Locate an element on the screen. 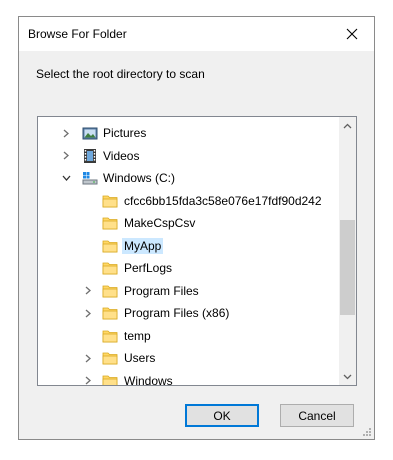  tree-item-label: cfcc6bb15fda3c58e076e17fdf90d242 is located at coordinates (223, 200).